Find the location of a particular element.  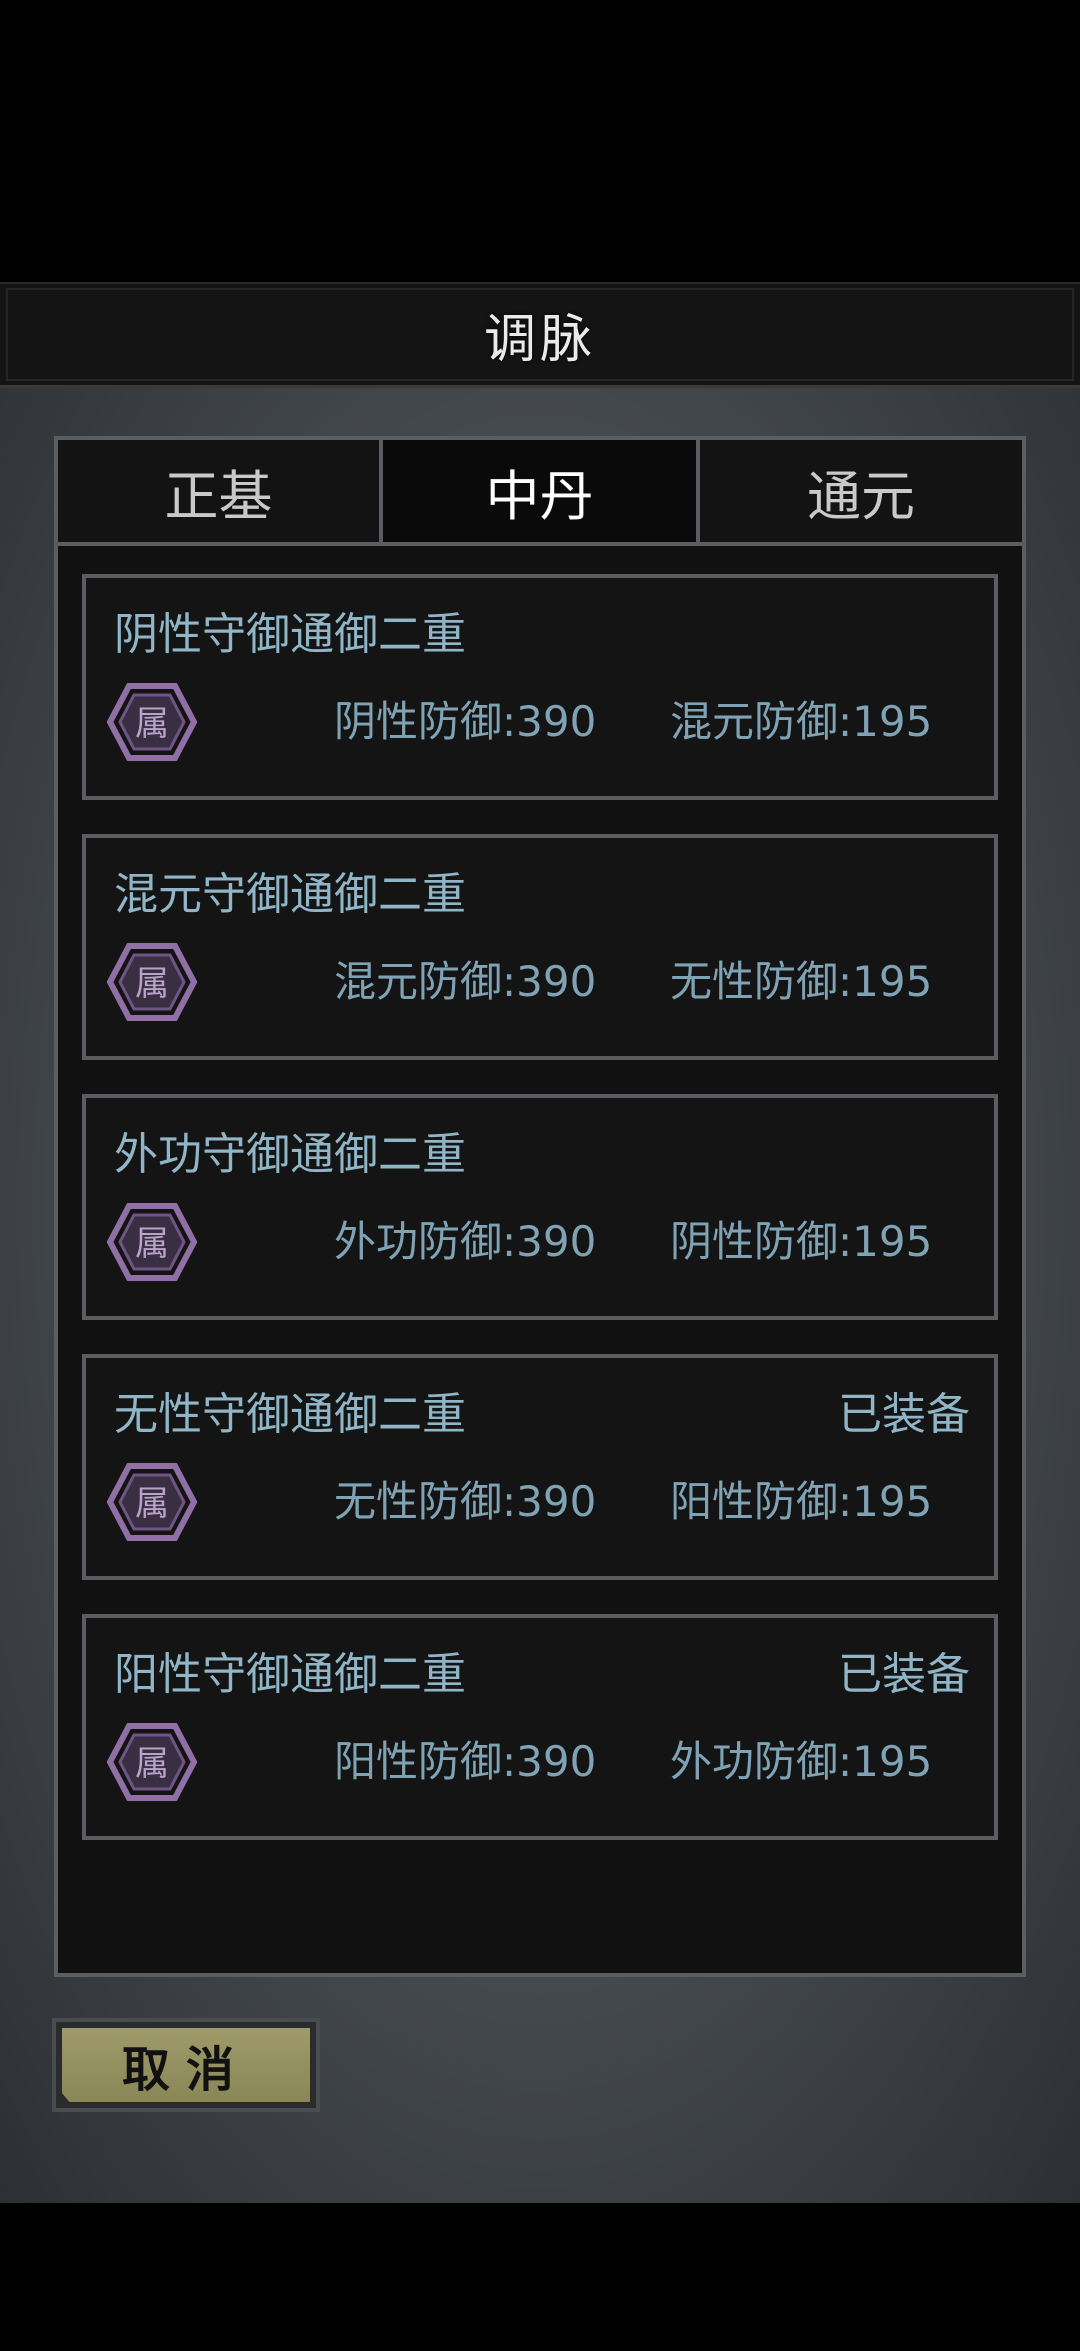

tab-tongyuan: 通元 is located at coordinates (861, 493).